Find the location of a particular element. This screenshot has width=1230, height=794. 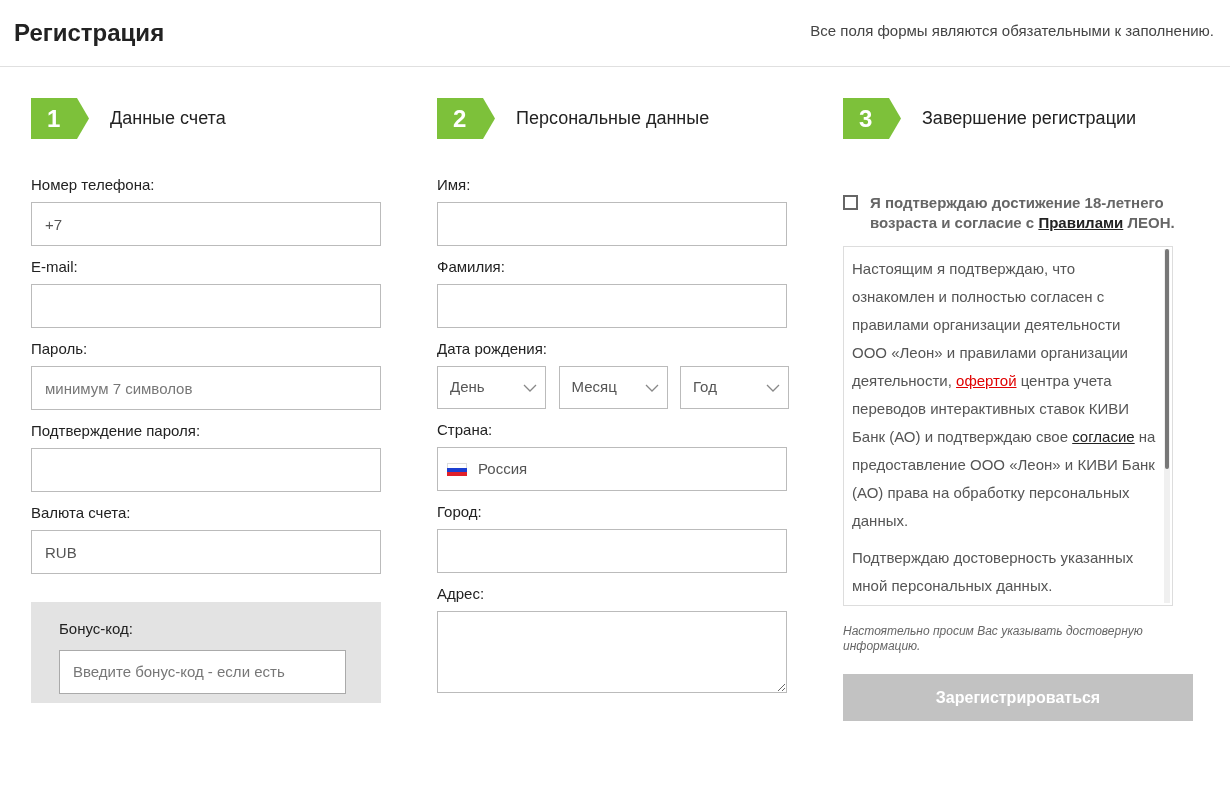

link: Правилами is located at coordinates (1081, 222).